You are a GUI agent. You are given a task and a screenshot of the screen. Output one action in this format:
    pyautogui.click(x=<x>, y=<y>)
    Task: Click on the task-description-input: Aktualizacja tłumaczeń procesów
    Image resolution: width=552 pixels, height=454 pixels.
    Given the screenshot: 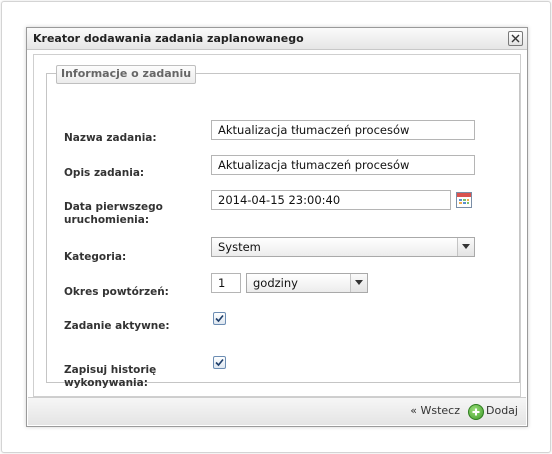 What is the action you would take?
    pyautogui.click(x=343, y=165)
    